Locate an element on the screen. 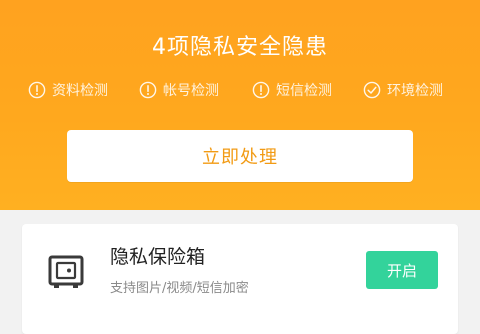  check-circle-icon is located at coordinates (372, 90).